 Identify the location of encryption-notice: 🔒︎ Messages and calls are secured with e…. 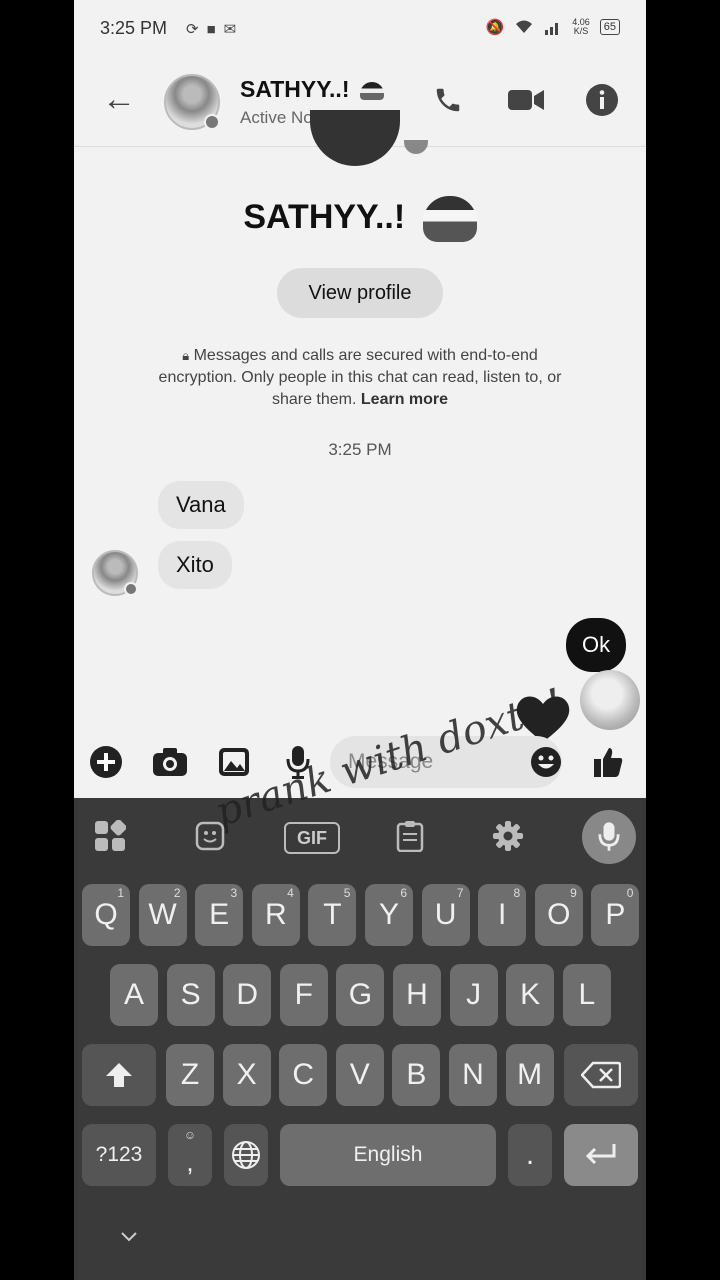
(360, 378).